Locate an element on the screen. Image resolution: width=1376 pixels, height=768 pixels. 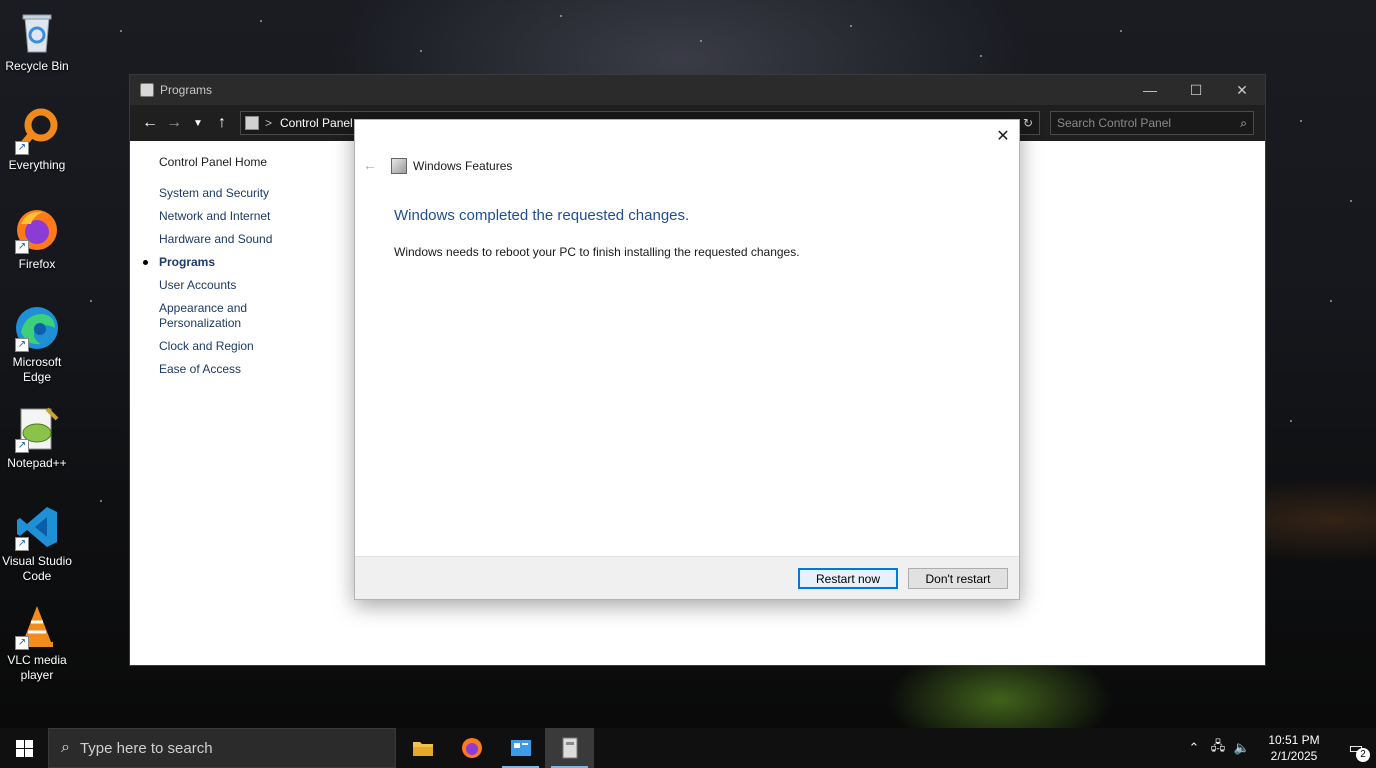
restart-now-button: Restart now is located at coordinates (848, 578).